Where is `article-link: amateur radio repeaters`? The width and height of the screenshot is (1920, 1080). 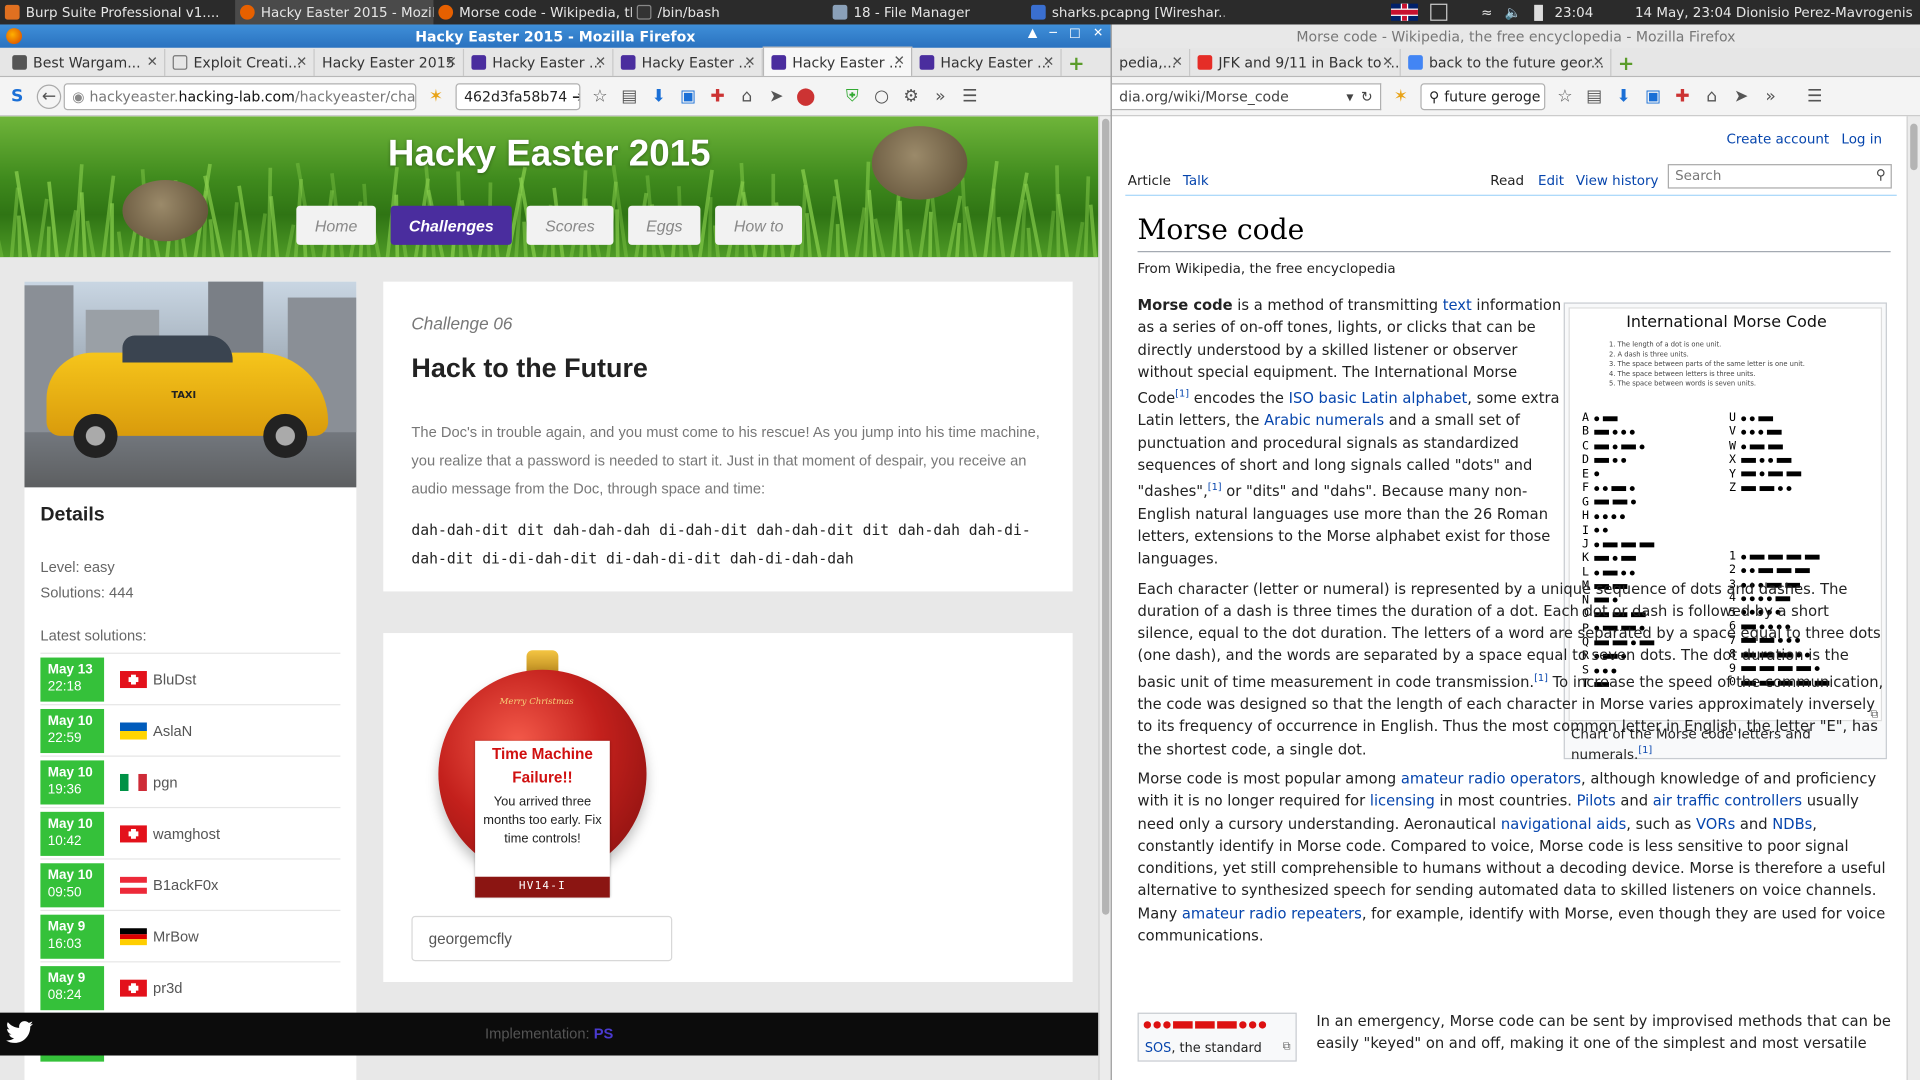 article-link: amateur radio repeaters is located at coordinates (1272, 913).